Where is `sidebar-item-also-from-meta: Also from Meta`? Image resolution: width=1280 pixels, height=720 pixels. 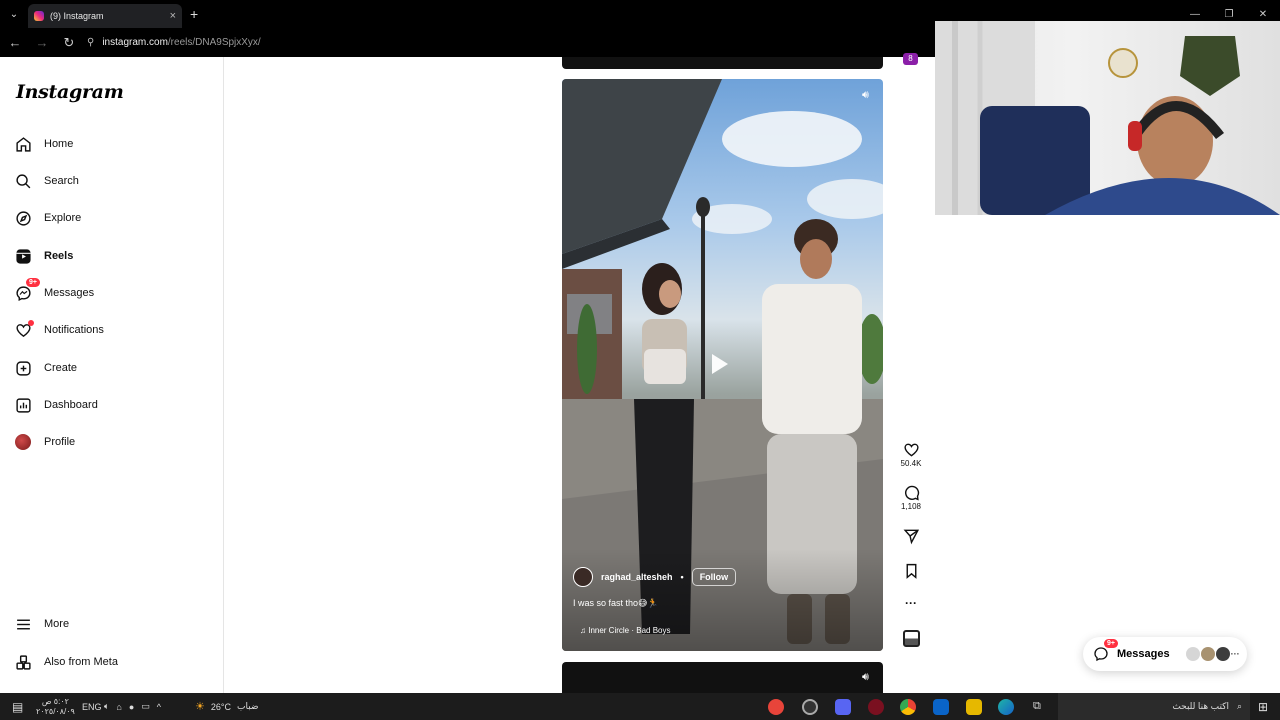 sidebar-item-also-from-meta: Also from Meta is located at coordinates (66, 662).